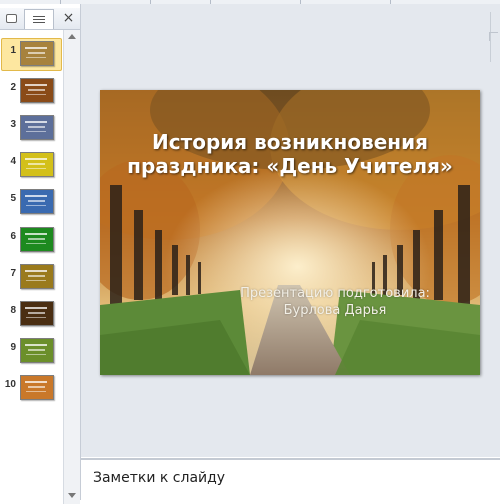 This screenshot has height=504, width=500. What do you see at coordinates (13, 88) in the screenshot?
I see `slide-number: 2` at bounding box center [13, 88].